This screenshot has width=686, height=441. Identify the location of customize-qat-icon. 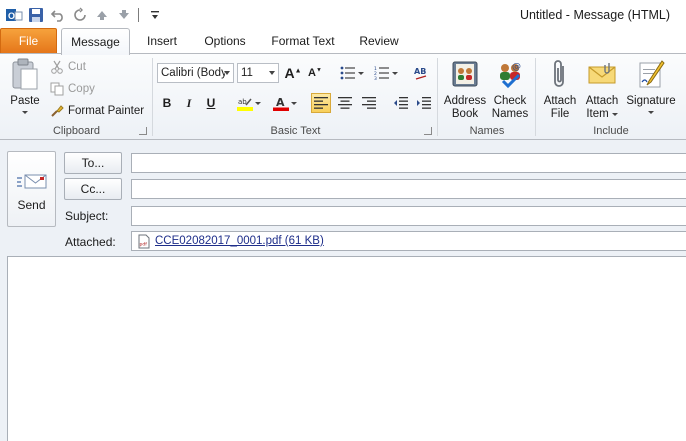
(155, 15).